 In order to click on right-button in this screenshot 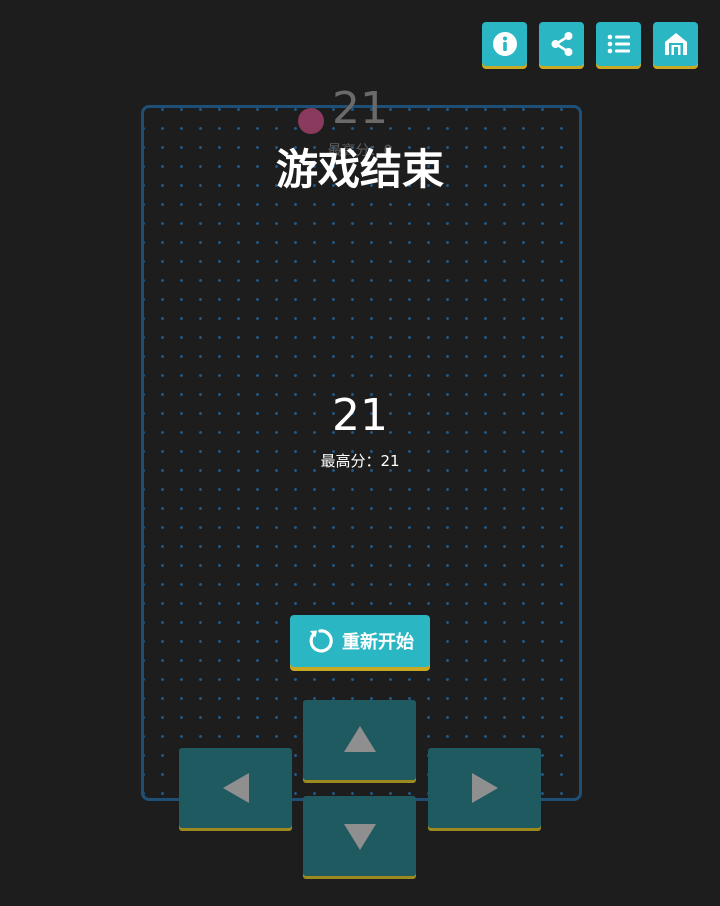, I will do `click(484, 788)`.